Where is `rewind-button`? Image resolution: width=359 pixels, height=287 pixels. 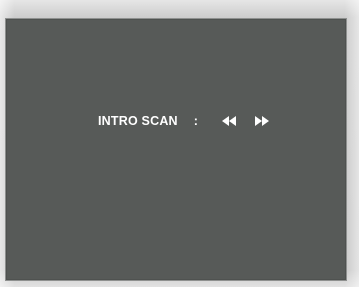 rewind-button is located at coordinates (229, 121).